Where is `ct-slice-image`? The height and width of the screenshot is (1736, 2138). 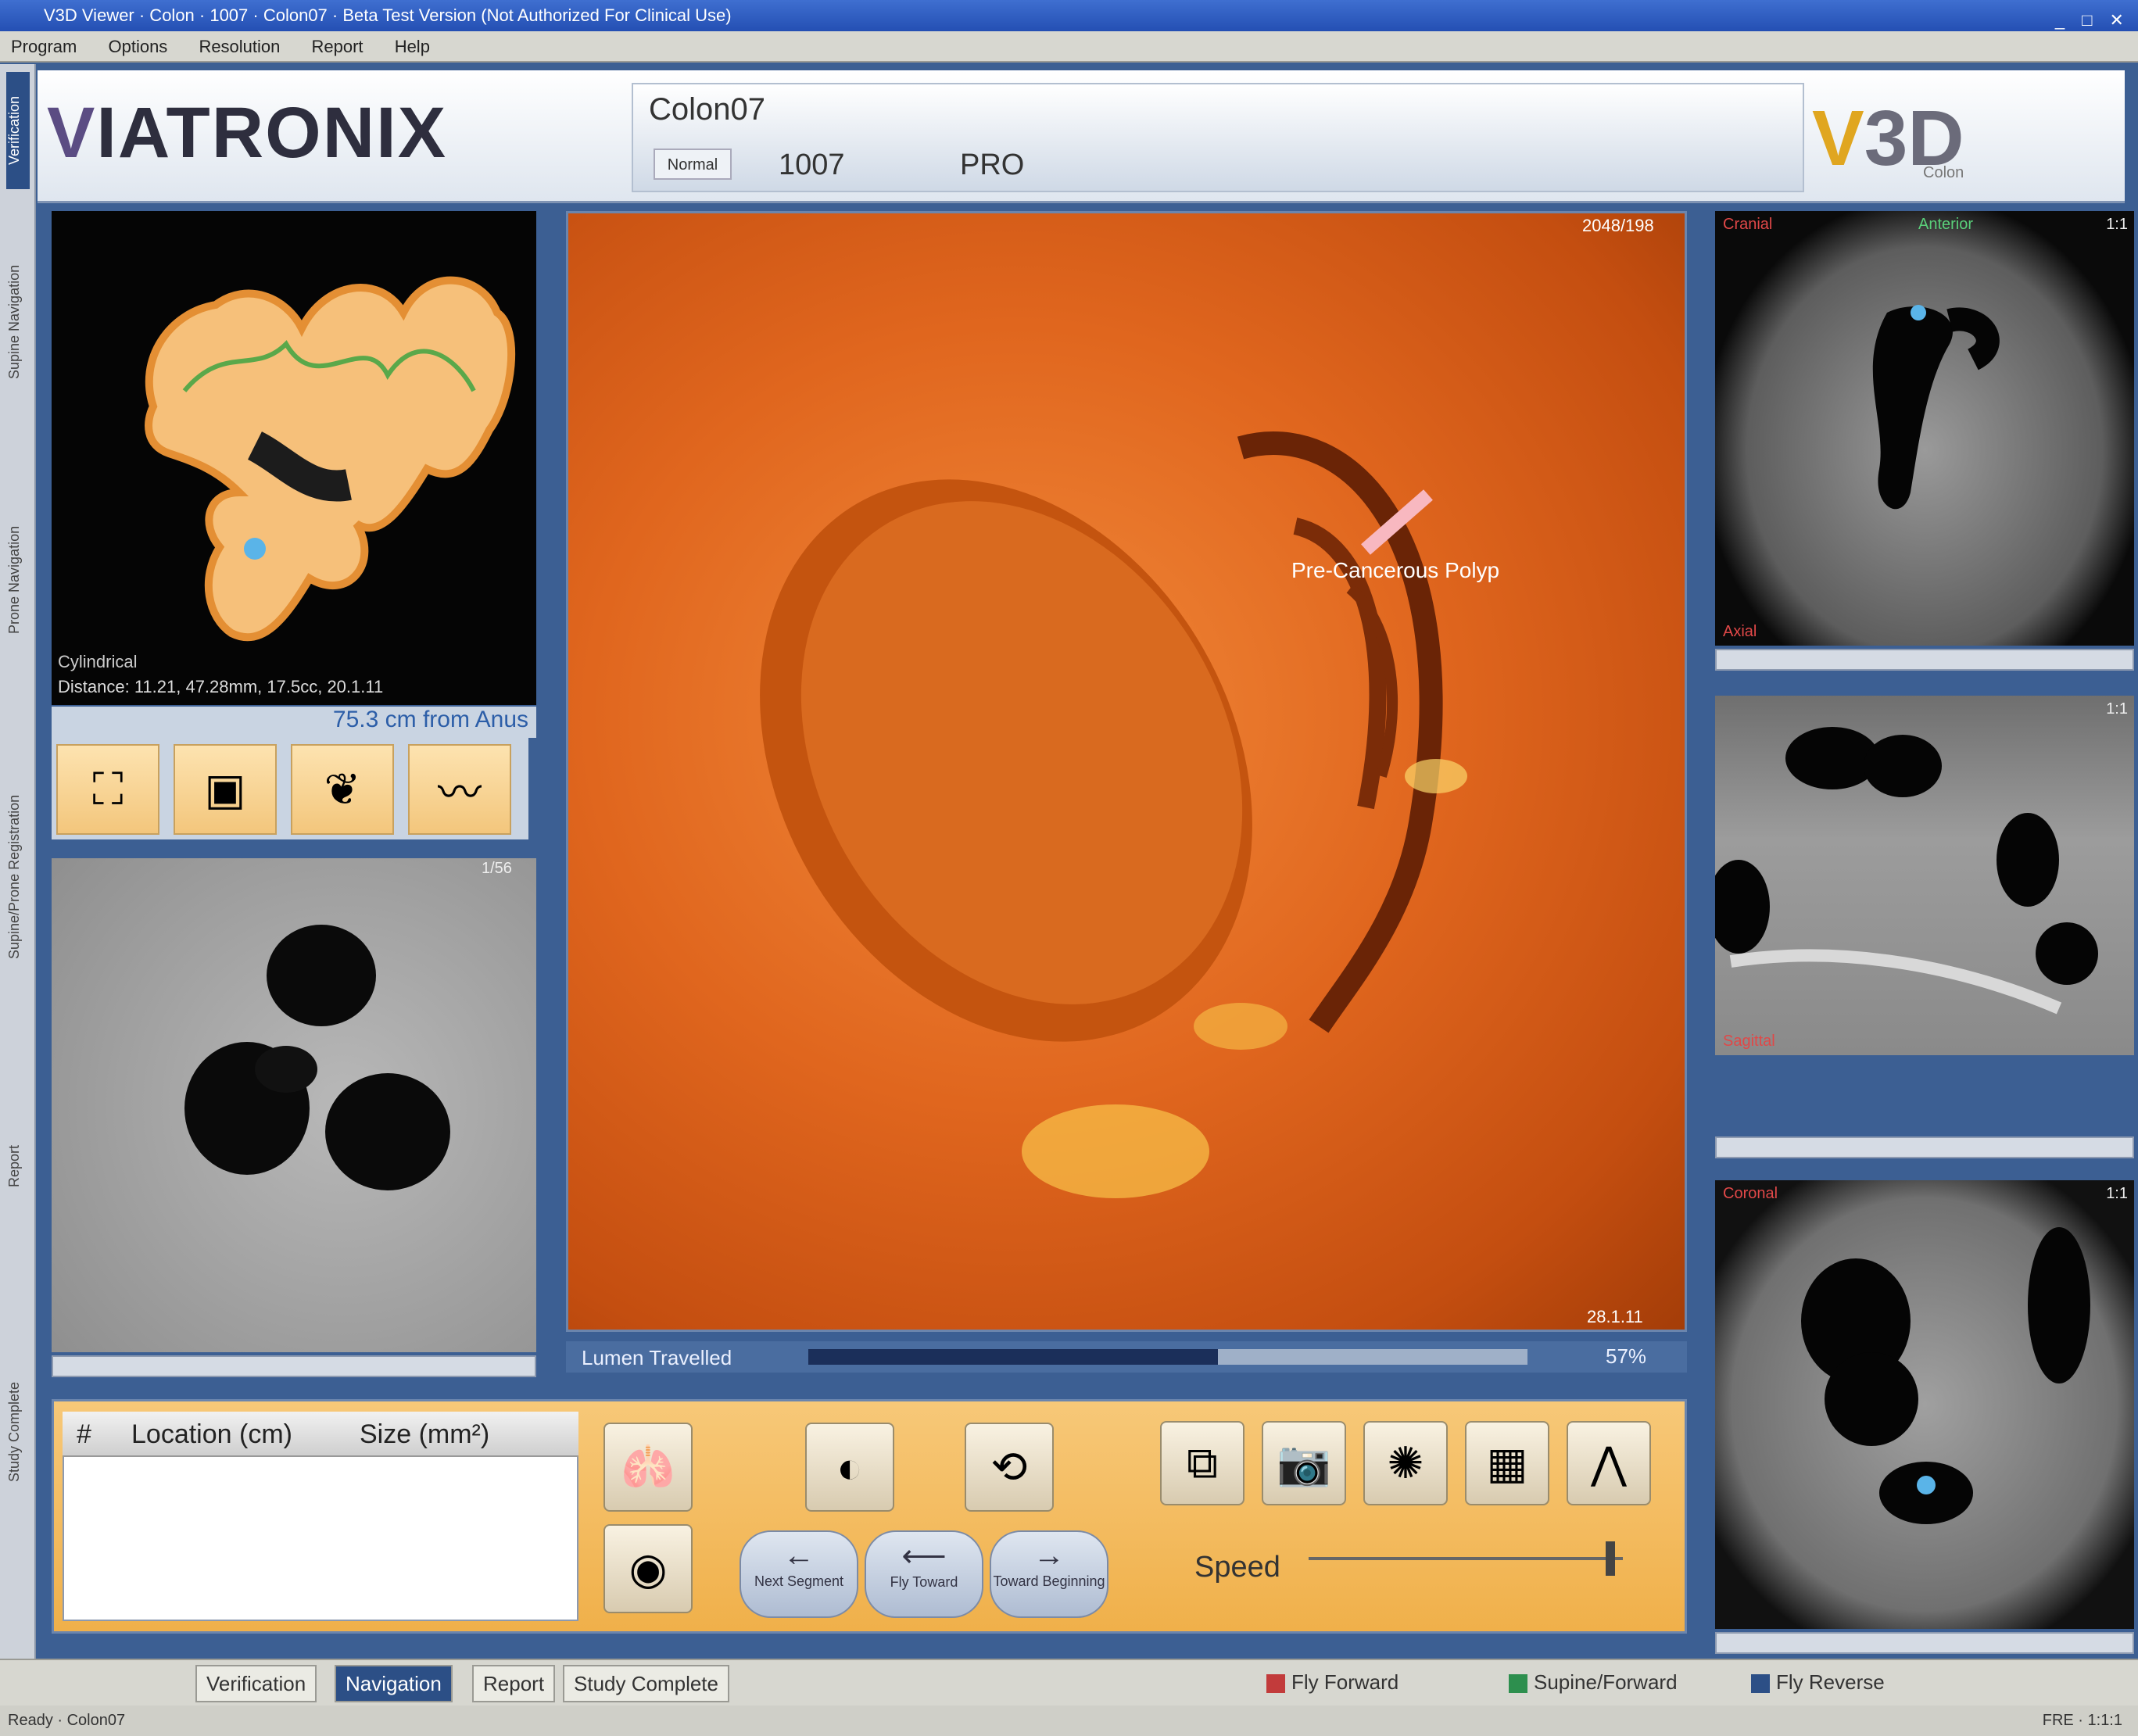 ct-slice-image is located at coordinates (317, 1057).